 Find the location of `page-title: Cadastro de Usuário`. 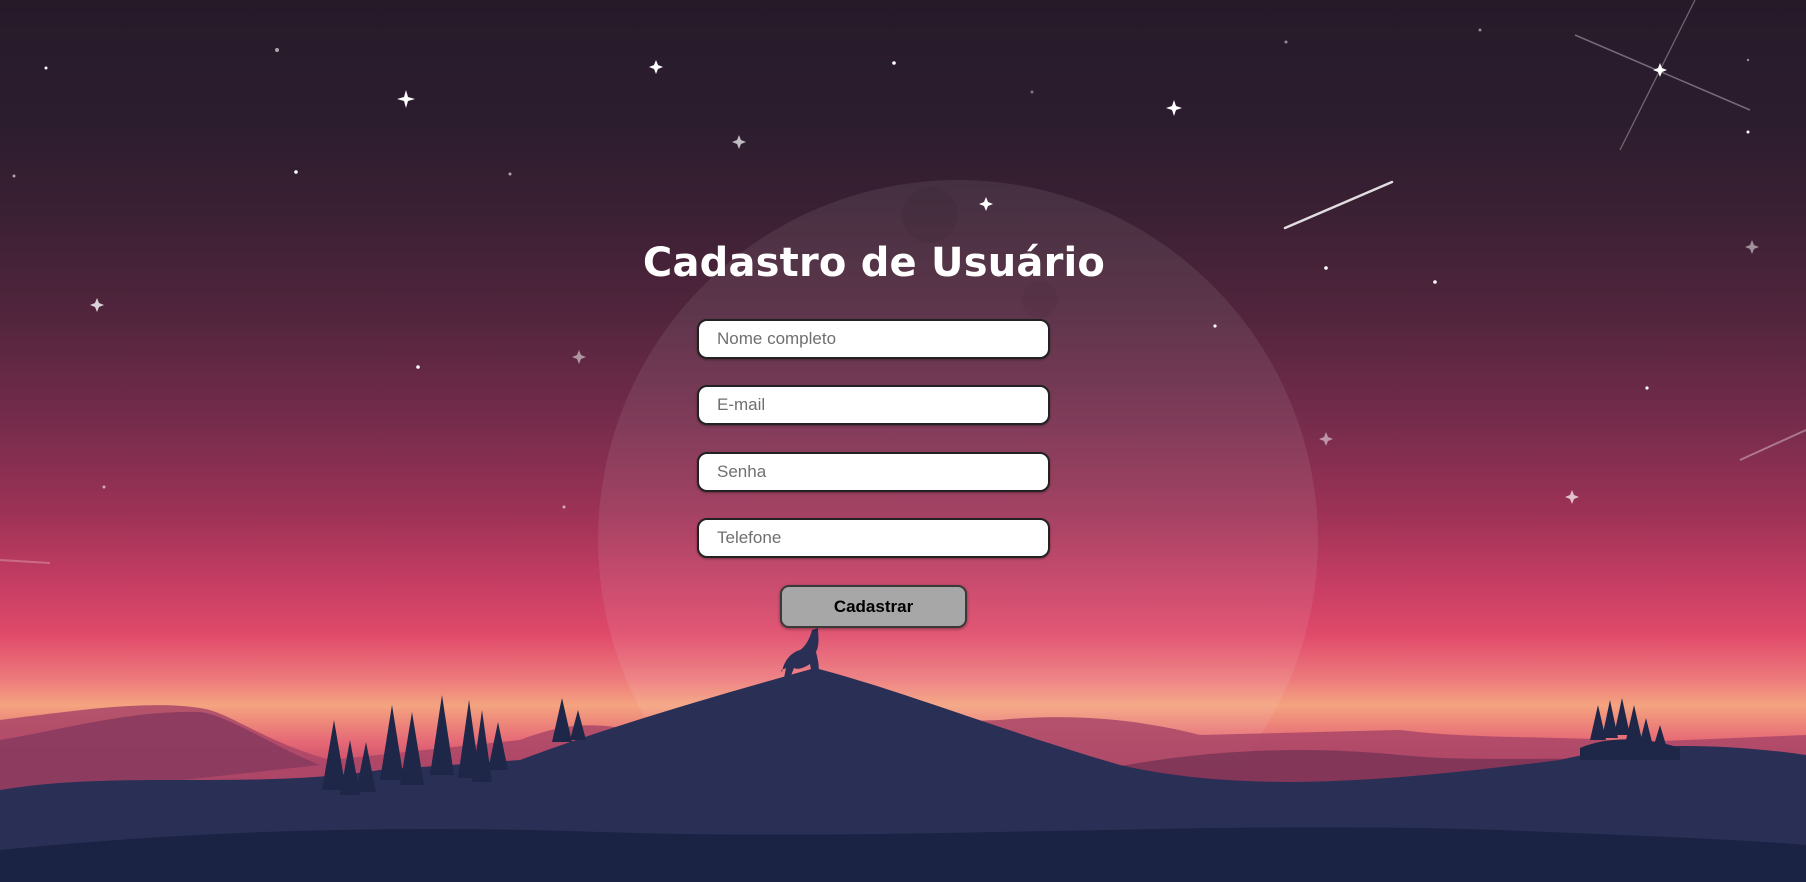

page-title: Cadastro de Usuário is located at coordinates (874, 263).